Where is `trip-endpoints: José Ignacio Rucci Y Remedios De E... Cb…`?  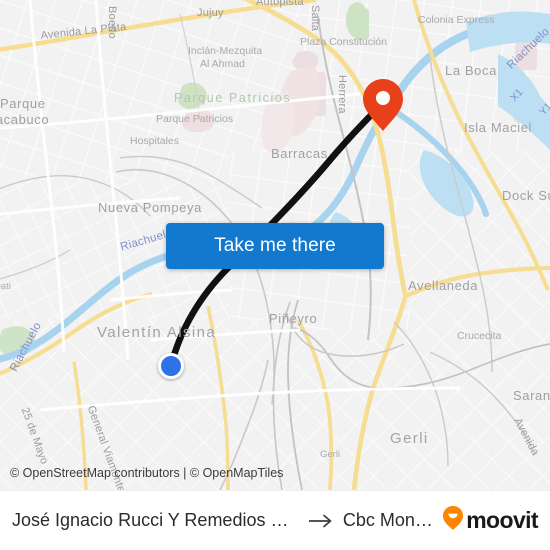 trip-endpoints: José Ignacio Rucci Y Remedios De E... Cb… is located at coordinates (224, 520).